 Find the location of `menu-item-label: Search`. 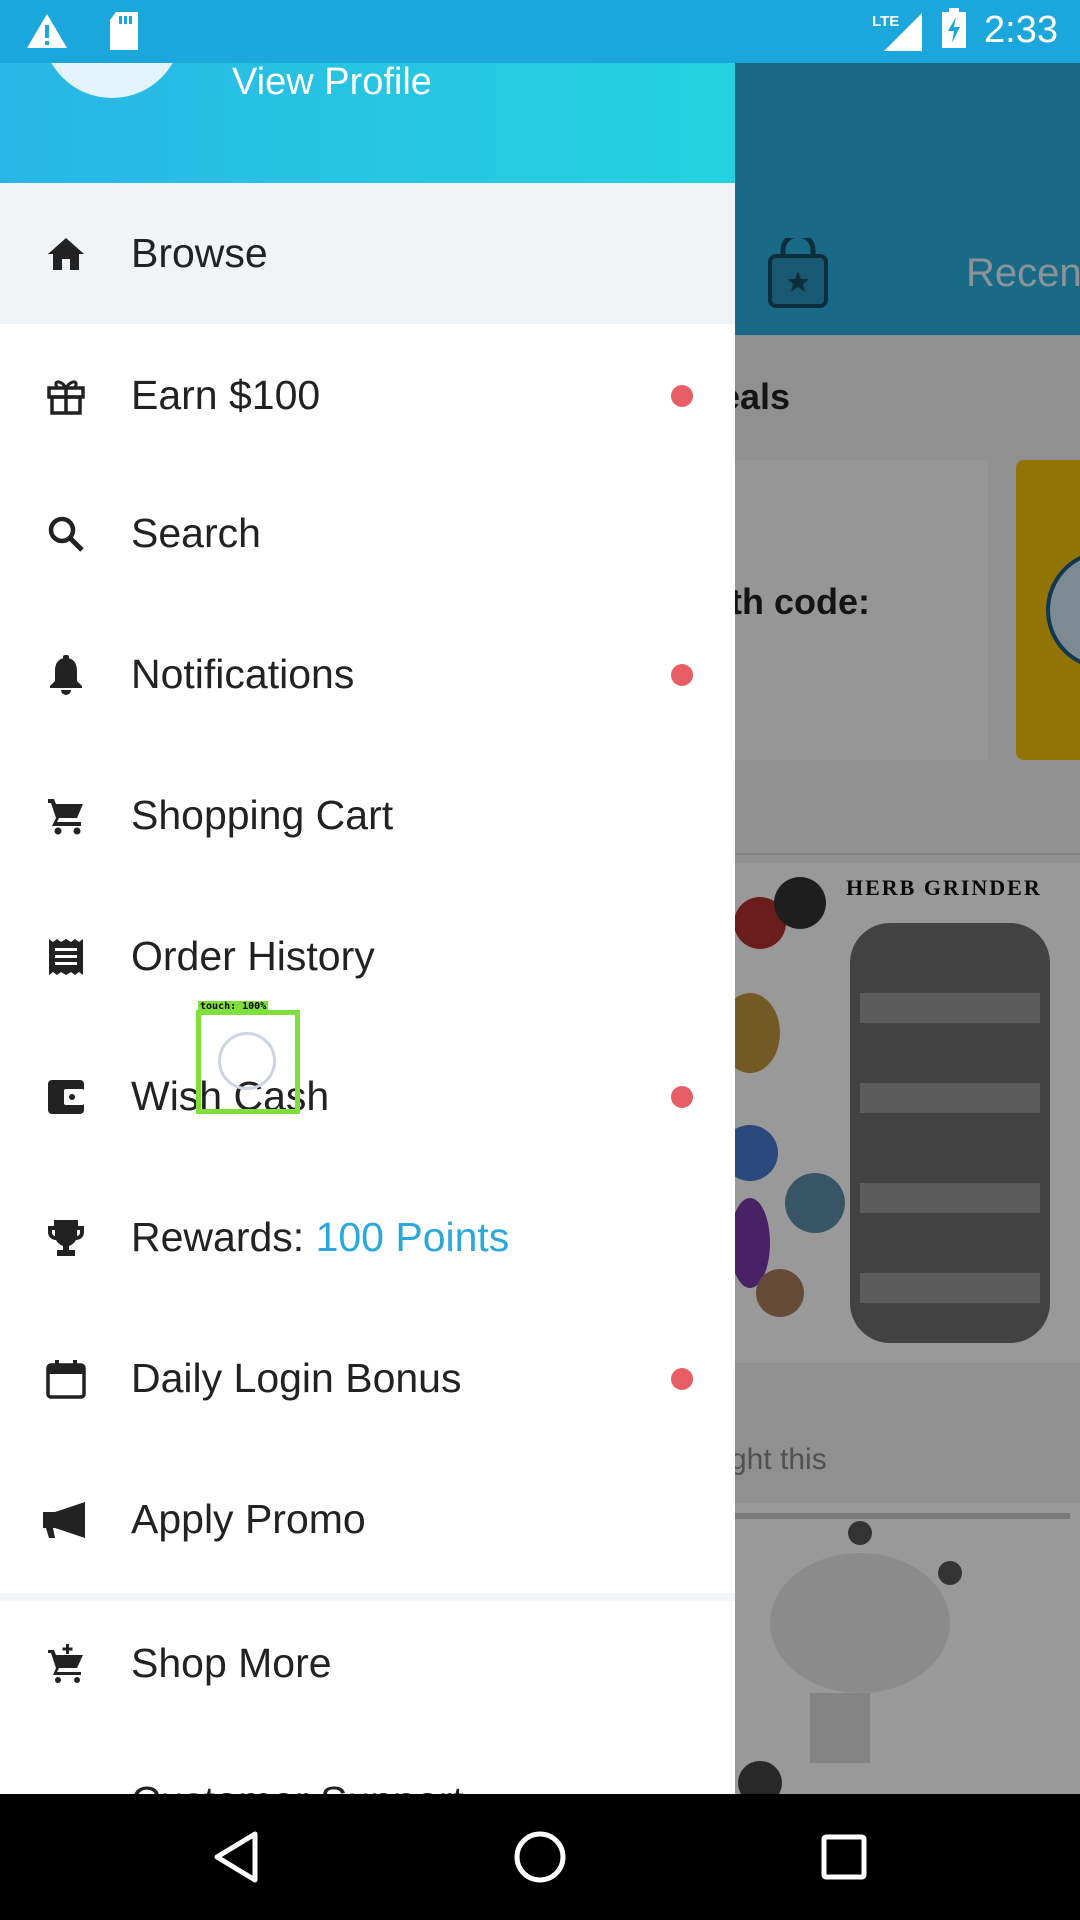

menu-item-label: Search is located at coordinates (196, 533).